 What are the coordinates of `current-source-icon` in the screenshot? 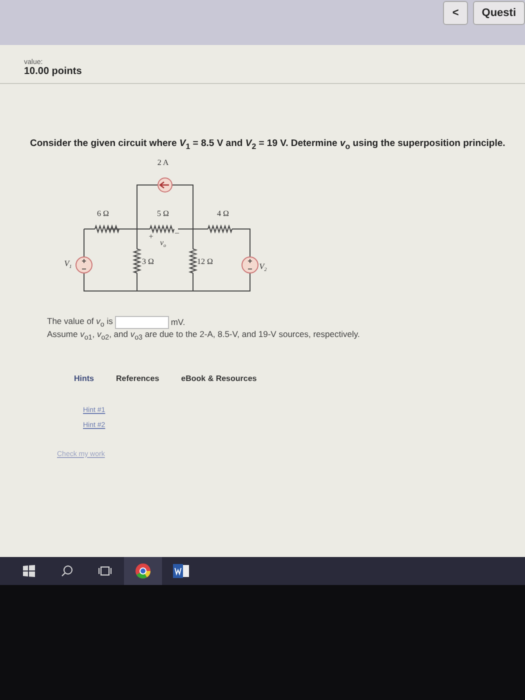 It's located at (165, 184).